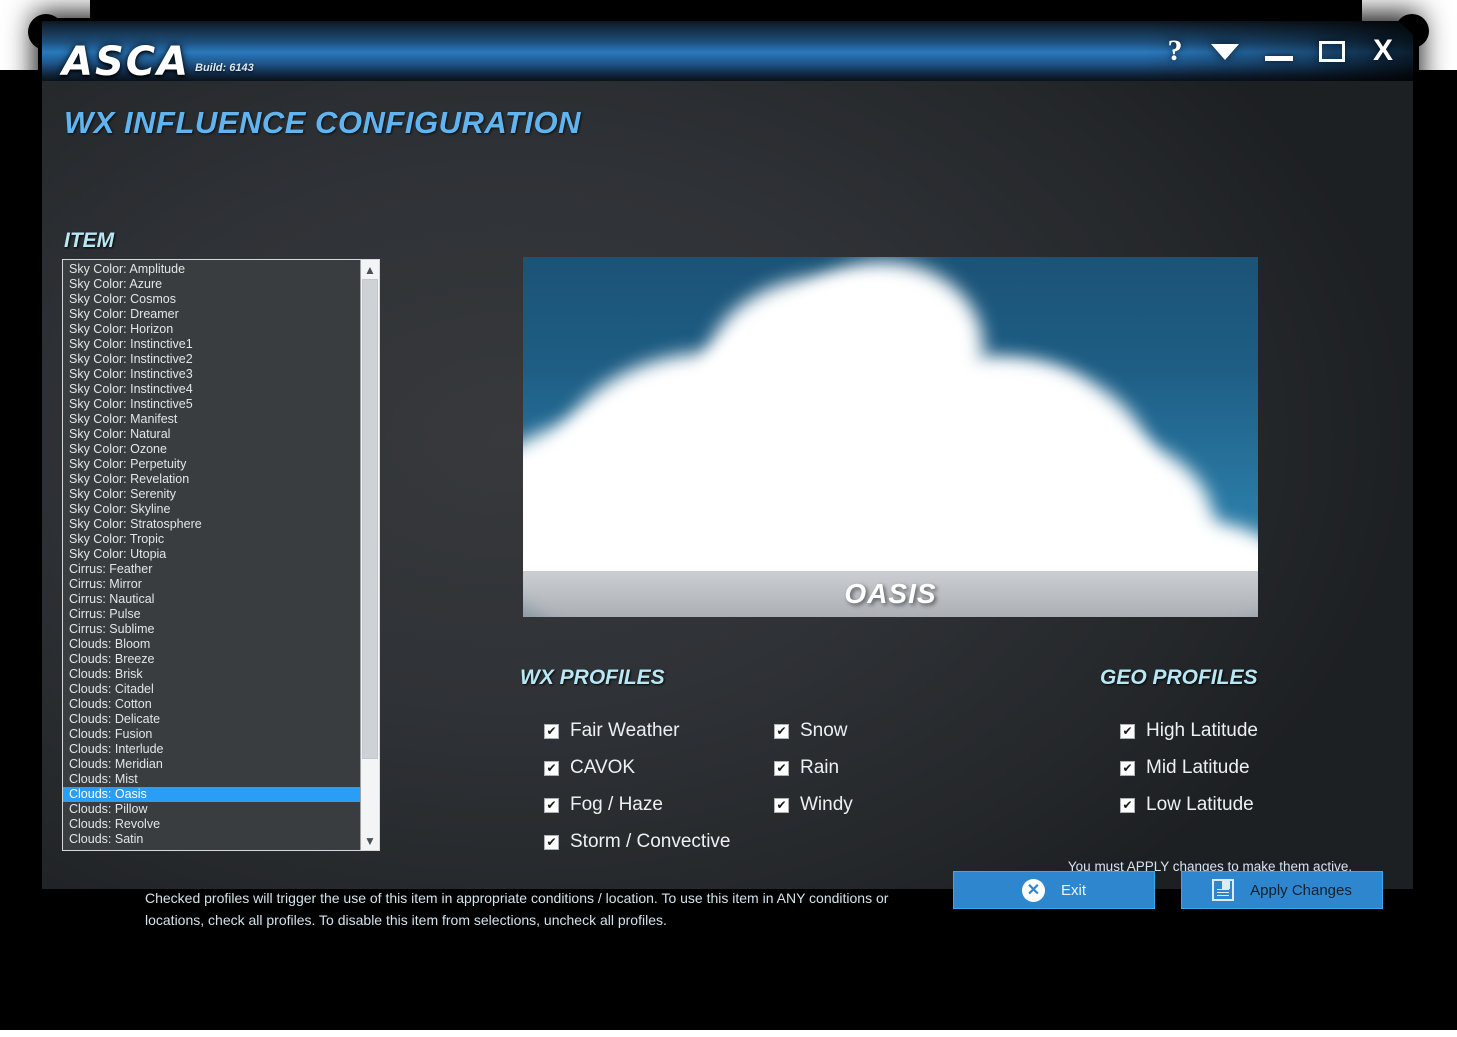  Describe the element at coordinates (1175, 51) in the screenshot. I see `help-icon: ?` at that location.